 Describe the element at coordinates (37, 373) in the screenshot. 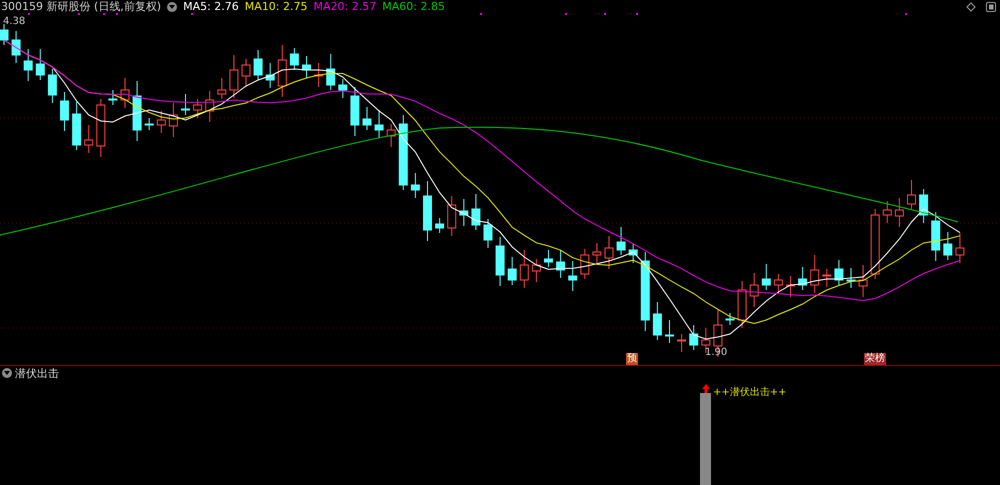

I see `indicator-name: 潜伏出击` at that location.